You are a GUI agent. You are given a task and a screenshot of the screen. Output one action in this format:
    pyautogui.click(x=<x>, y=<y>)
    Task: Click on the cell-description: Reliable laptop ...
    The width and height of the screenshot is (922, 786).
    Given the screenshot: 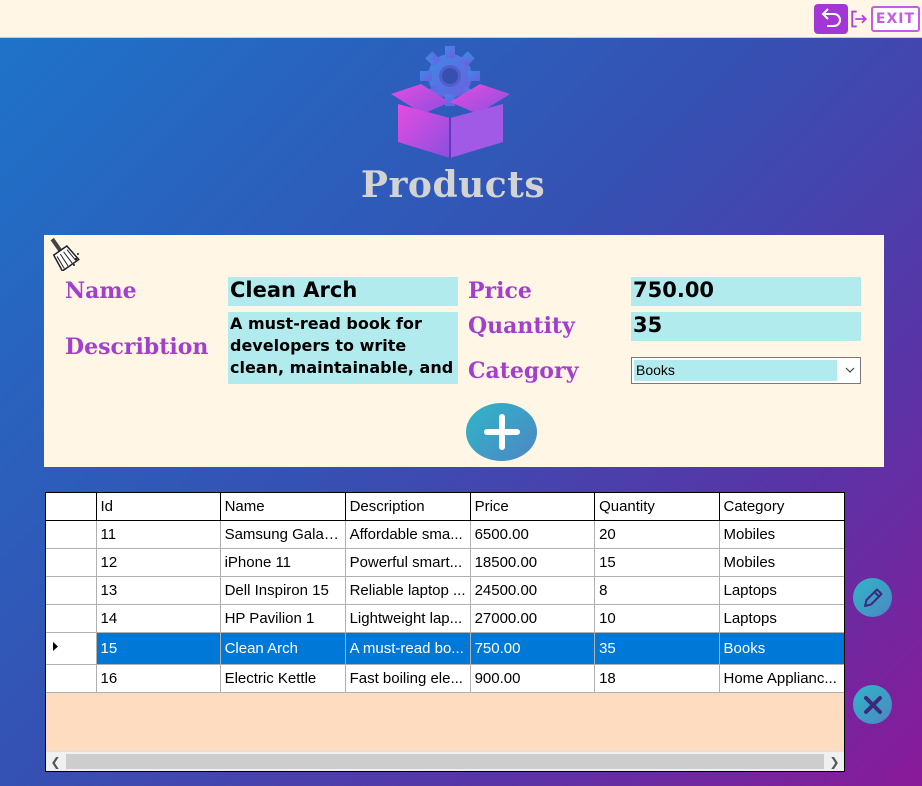 What is the action you would take?
    pyautogui.click(x=408, y=590)
    